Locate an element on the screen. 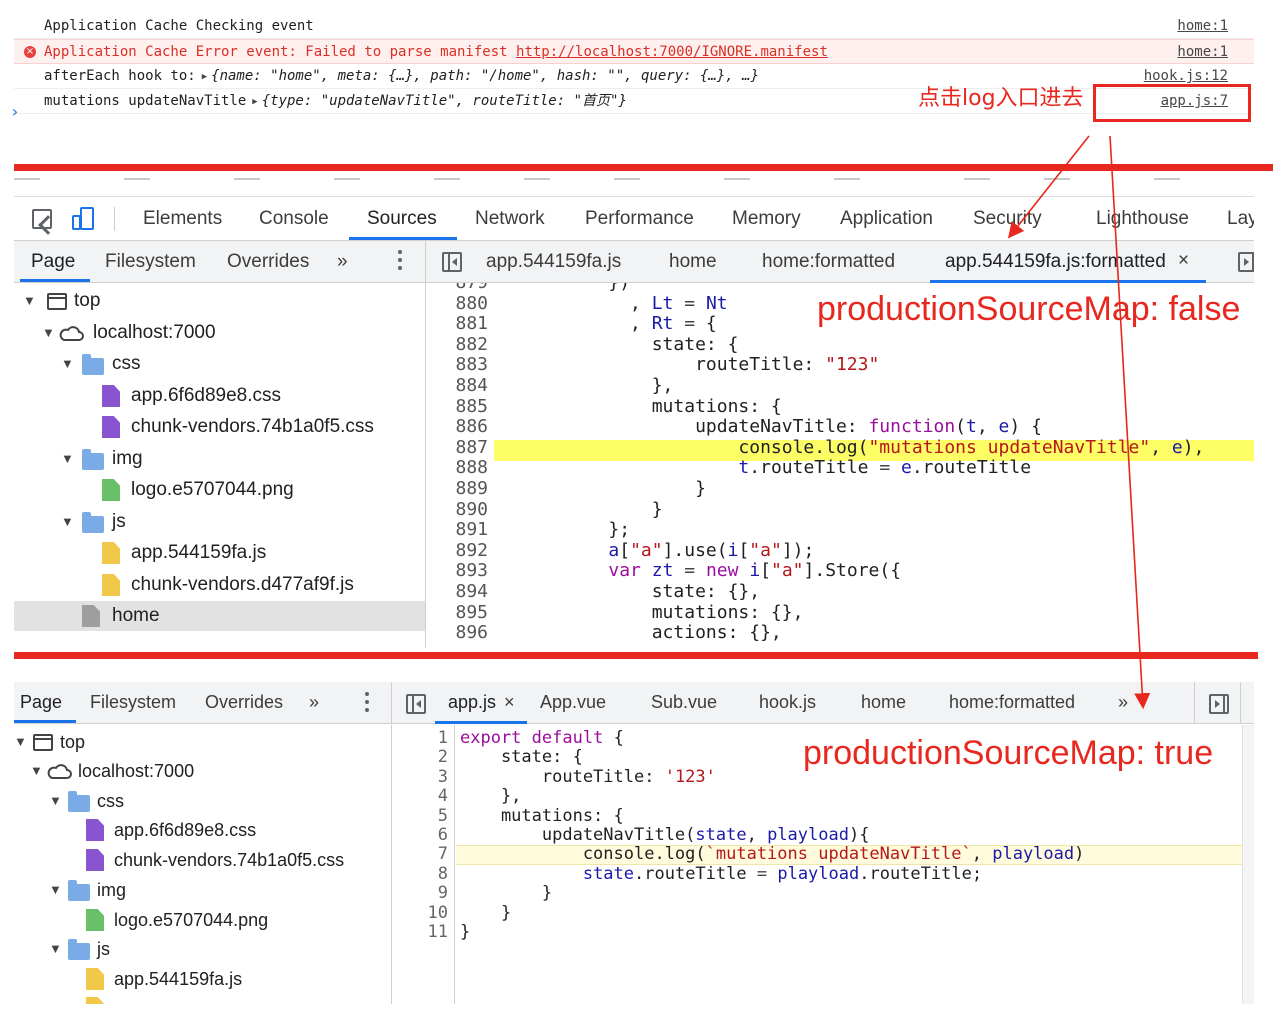 Image resolution: width=1276 pixels, height=1026 pixels. tab-memory: Memory is located at coordinates (766, 219).